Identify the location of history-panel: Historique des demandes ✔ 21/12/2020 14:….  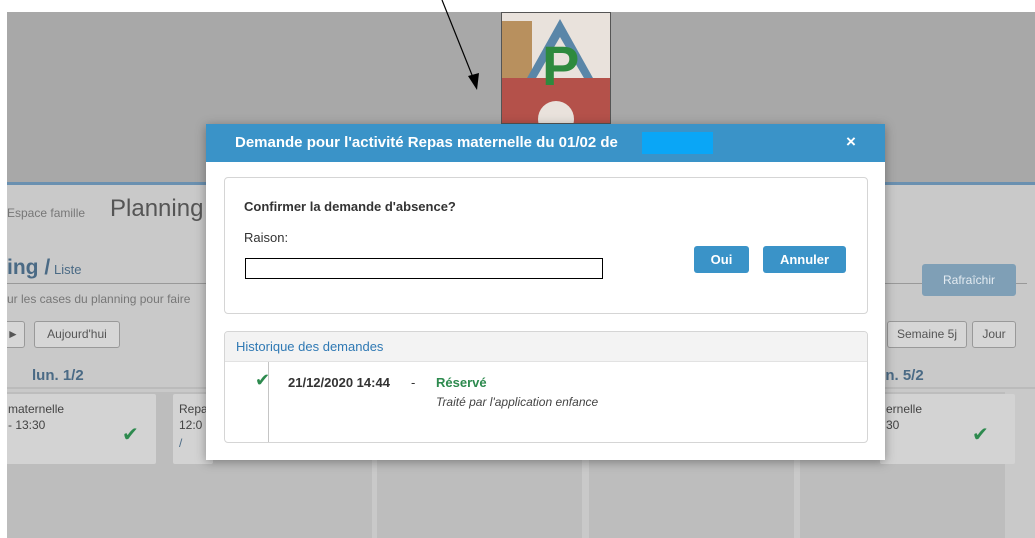
(546, 387).